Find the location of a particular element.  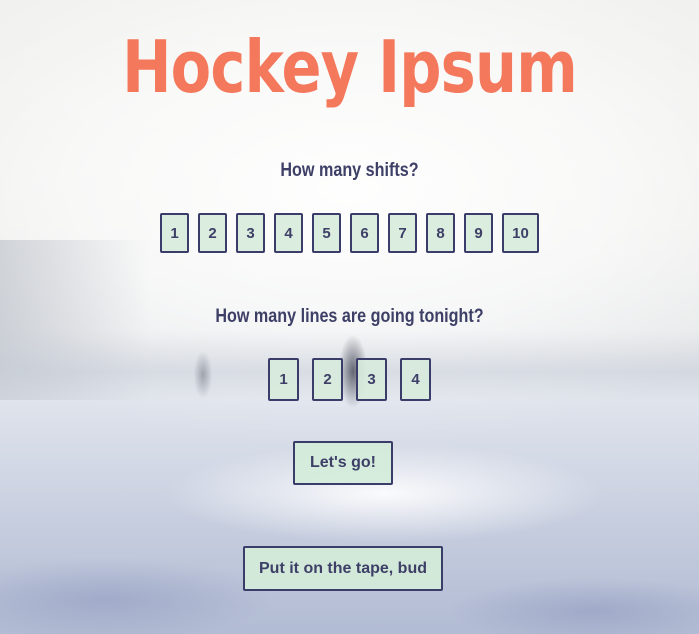

shift-option-8: 8 is located at coordinates (440, 233).